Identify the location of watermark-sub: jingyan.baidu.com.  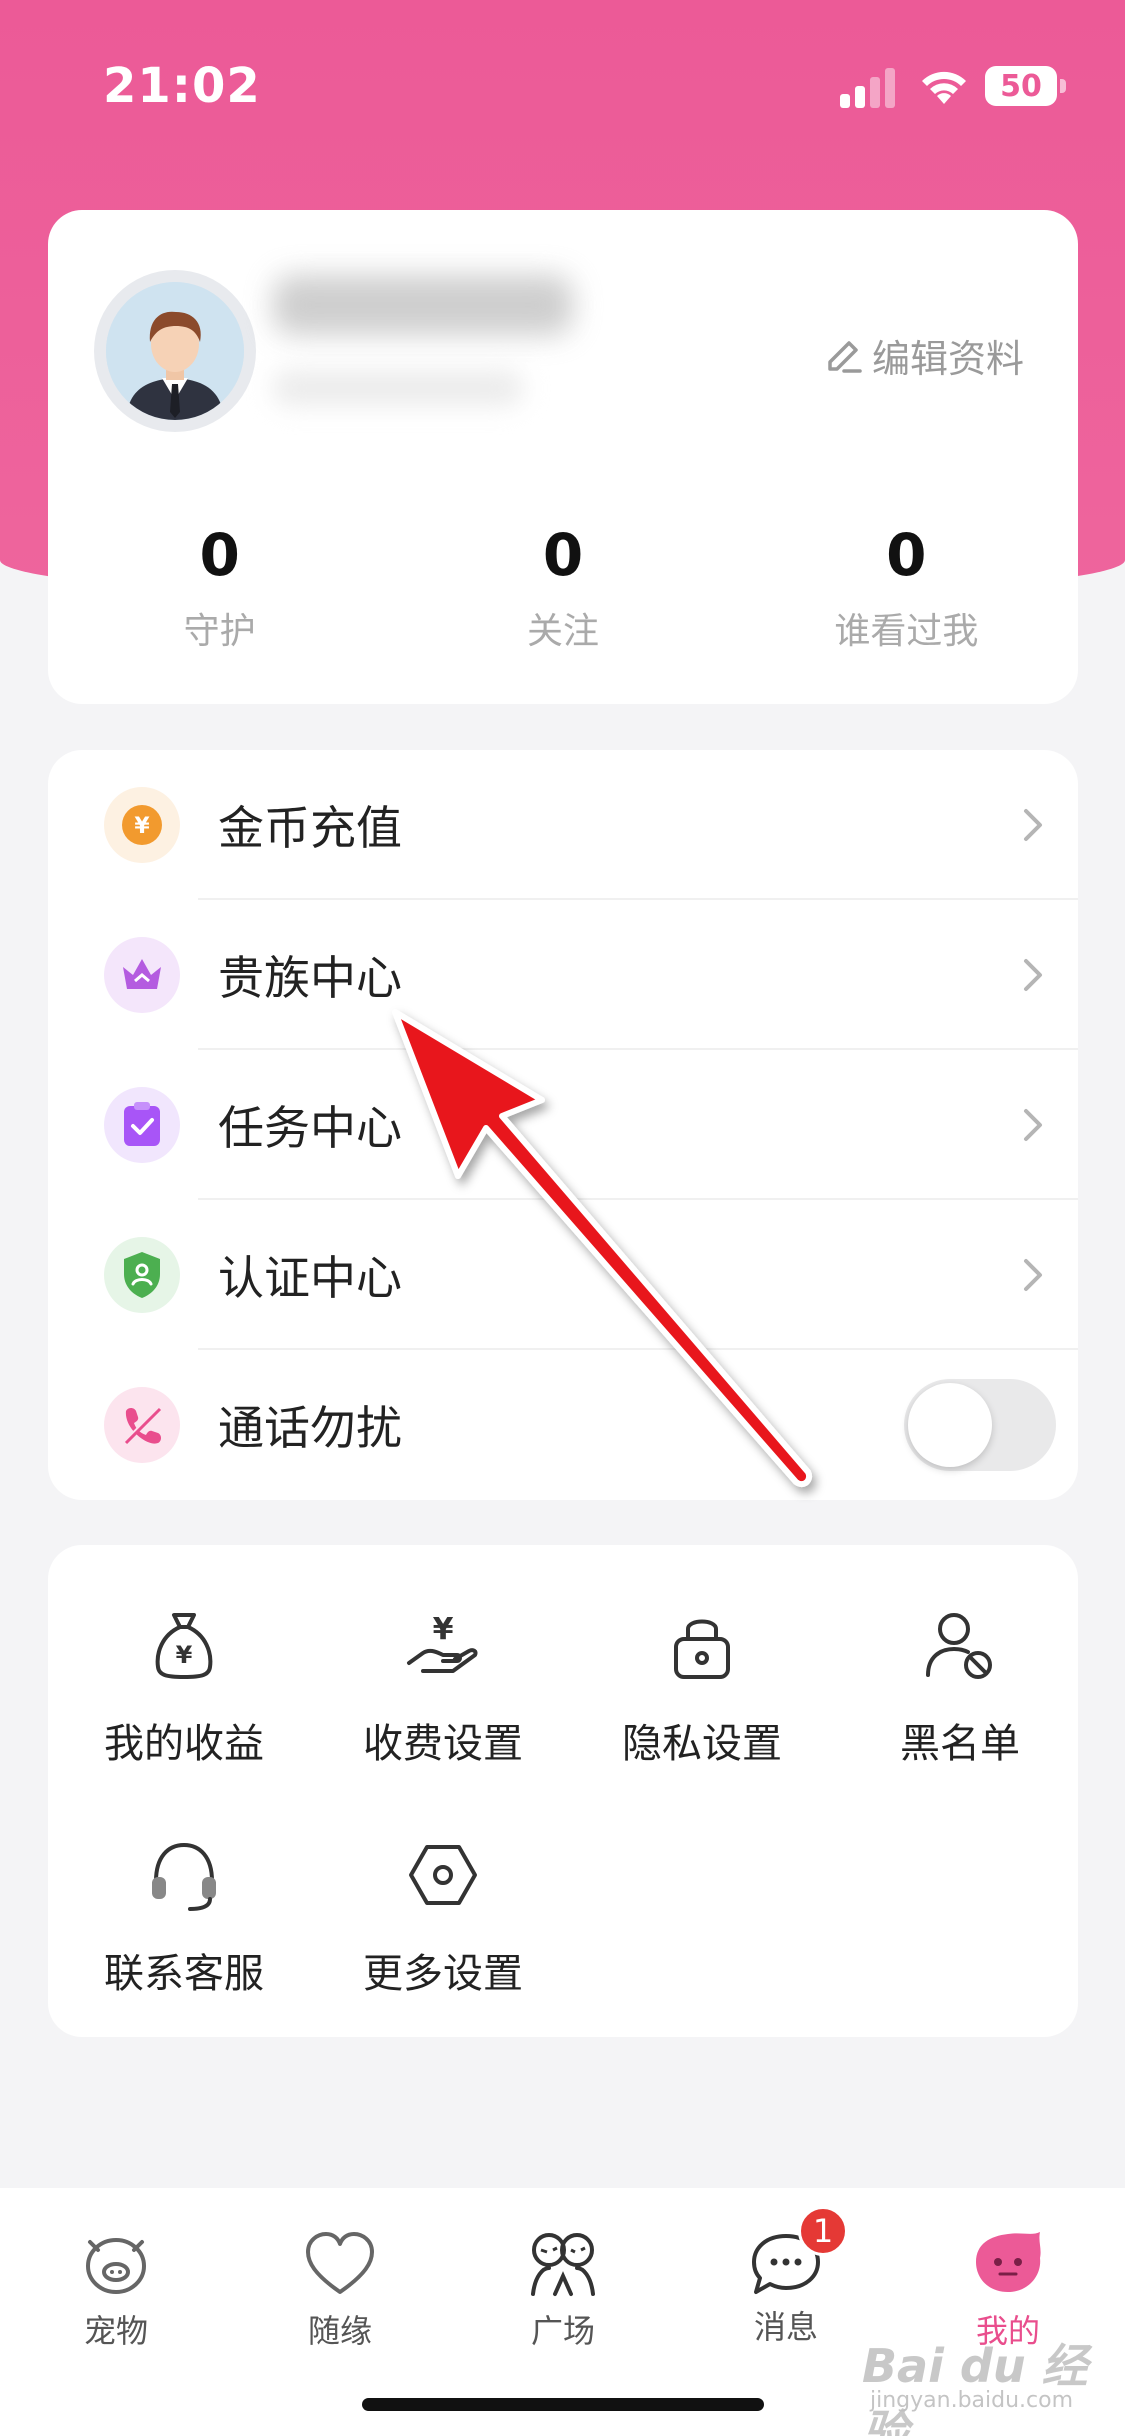
(972, 2400).